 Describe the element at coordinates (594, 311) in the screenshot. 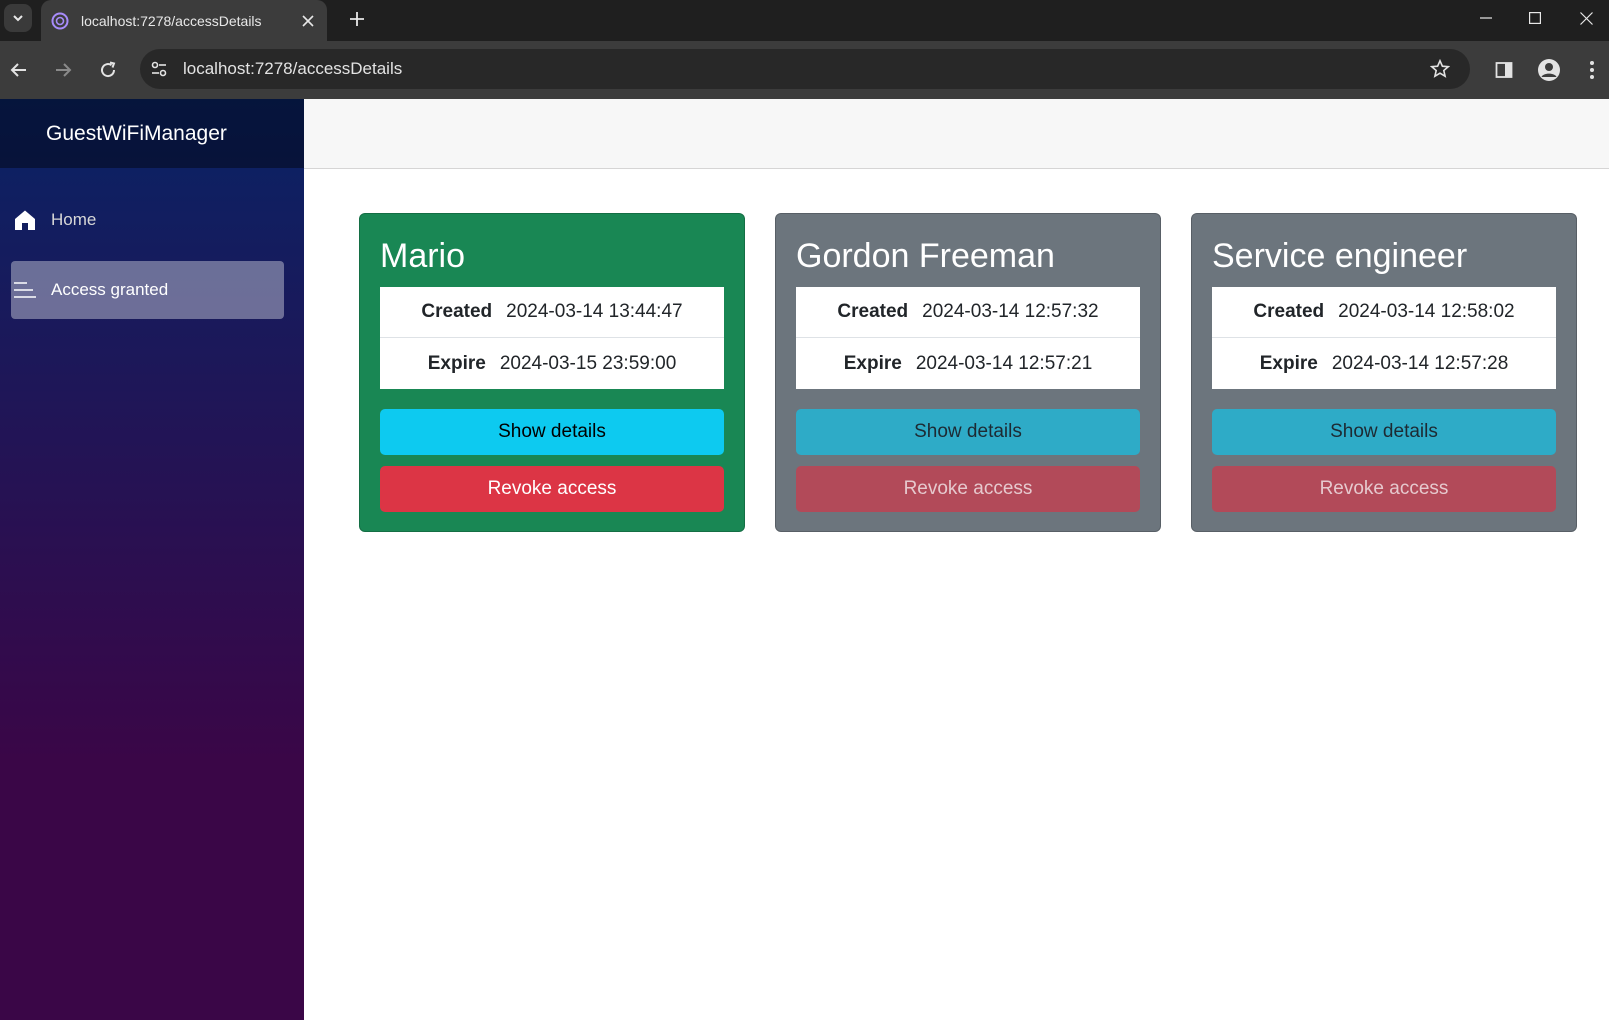

I see `created-value: 2024-03-14 13:44:47` at that location.